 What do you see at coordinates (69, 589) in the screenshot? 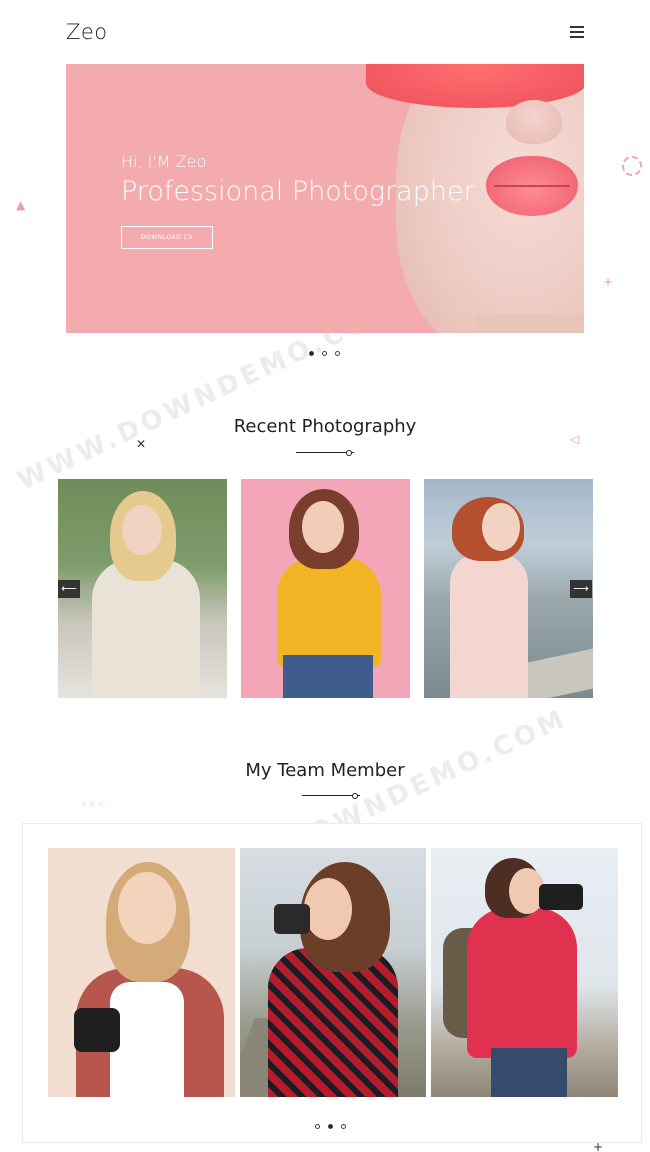
I see `carousel-prev-arrow-icon: ⟵` at bounding box center [69, 589].